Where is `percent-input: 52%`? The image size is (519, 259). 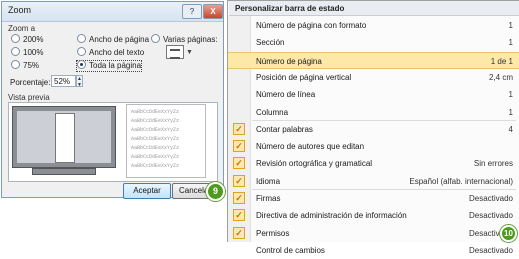 percent-input: 52% is located at coordinates (63, 81).